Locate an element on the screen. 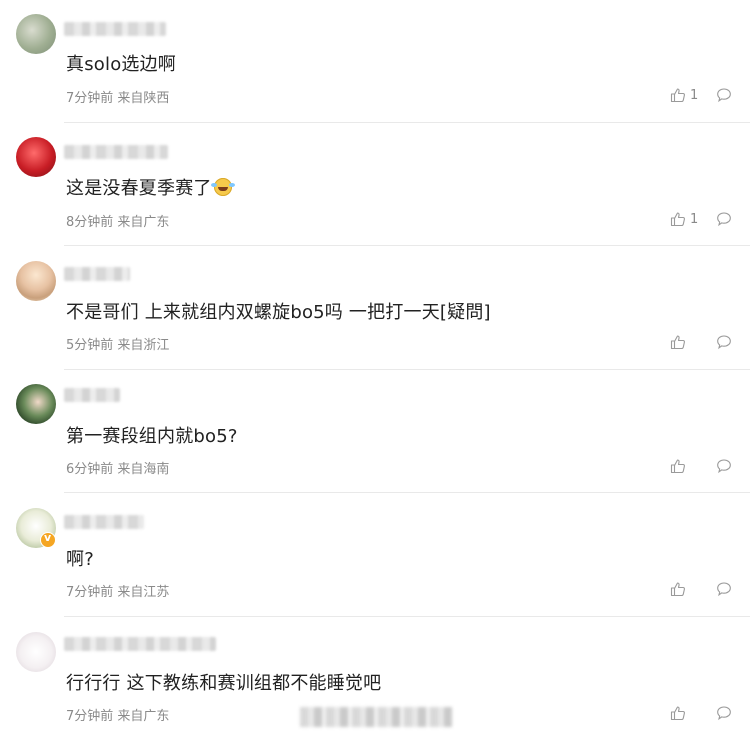 The width and height of the screenshot is (754, 737). verified-badge-icon is located at coordinates (48, 539).